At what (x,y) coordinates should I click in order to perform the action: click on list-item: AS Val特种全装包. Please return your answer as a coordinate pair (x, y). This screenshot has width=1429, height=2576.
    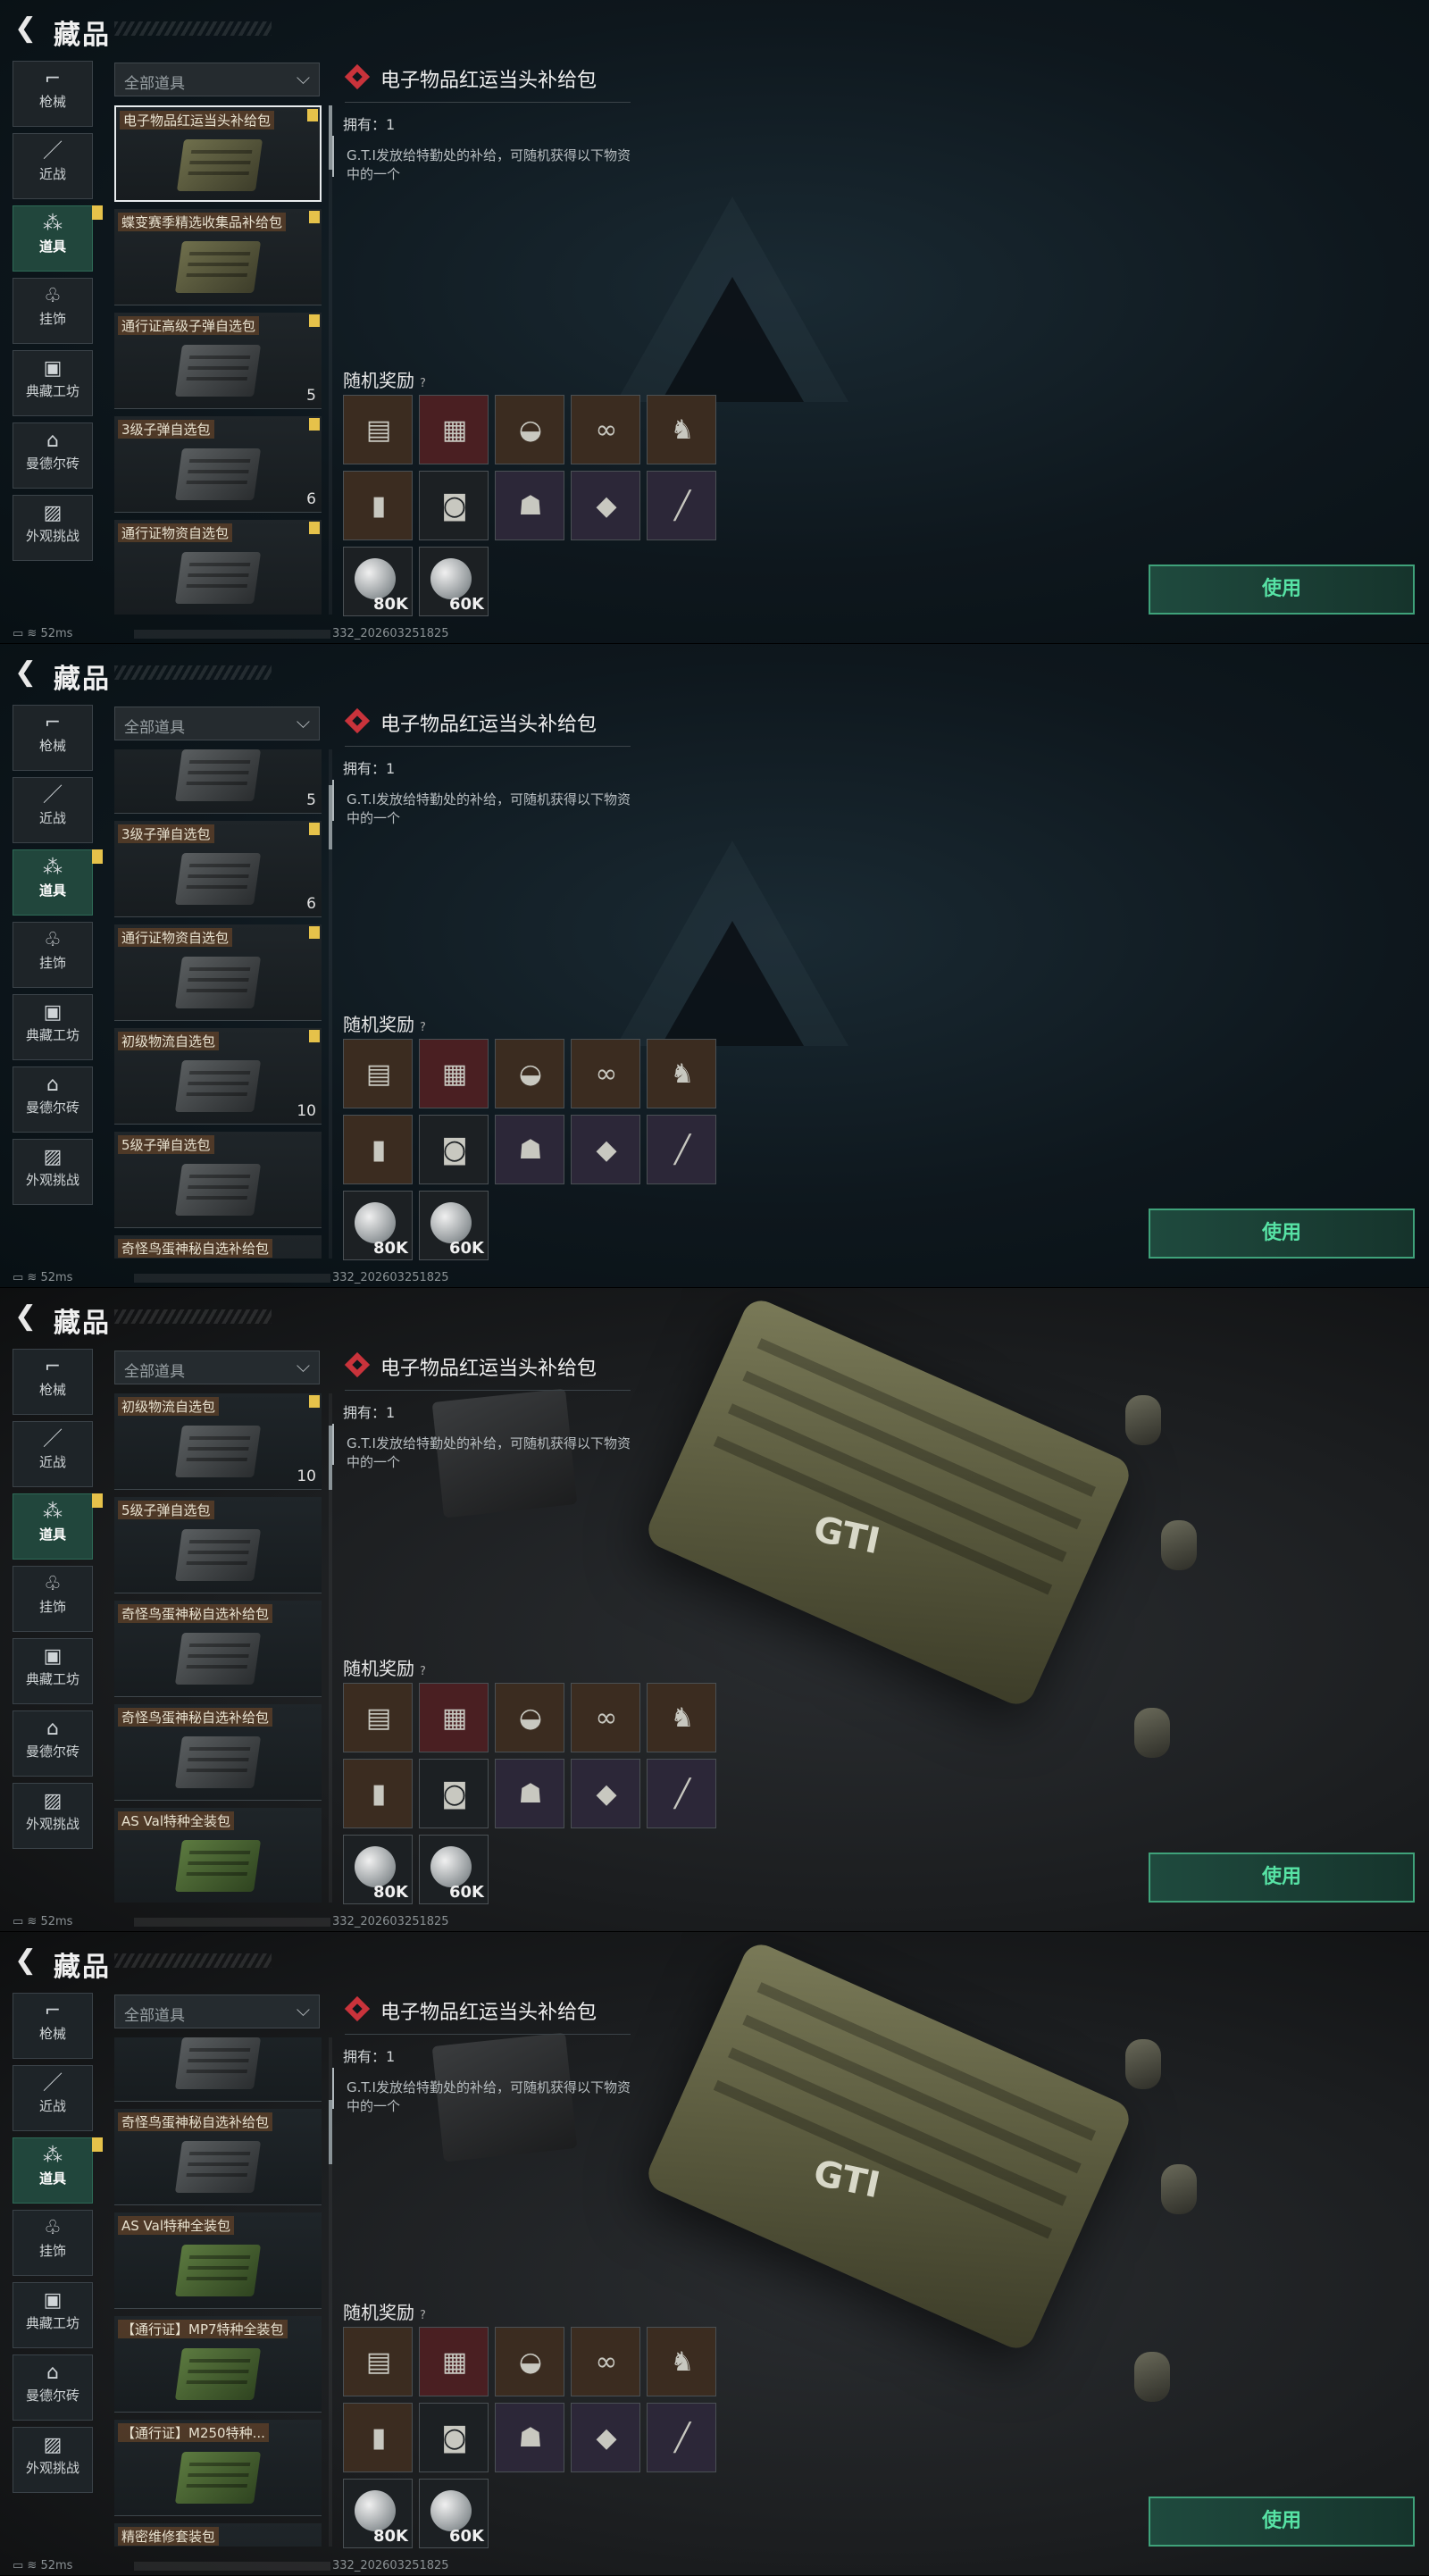
    Looking at the image, I should click on (218, 2260).